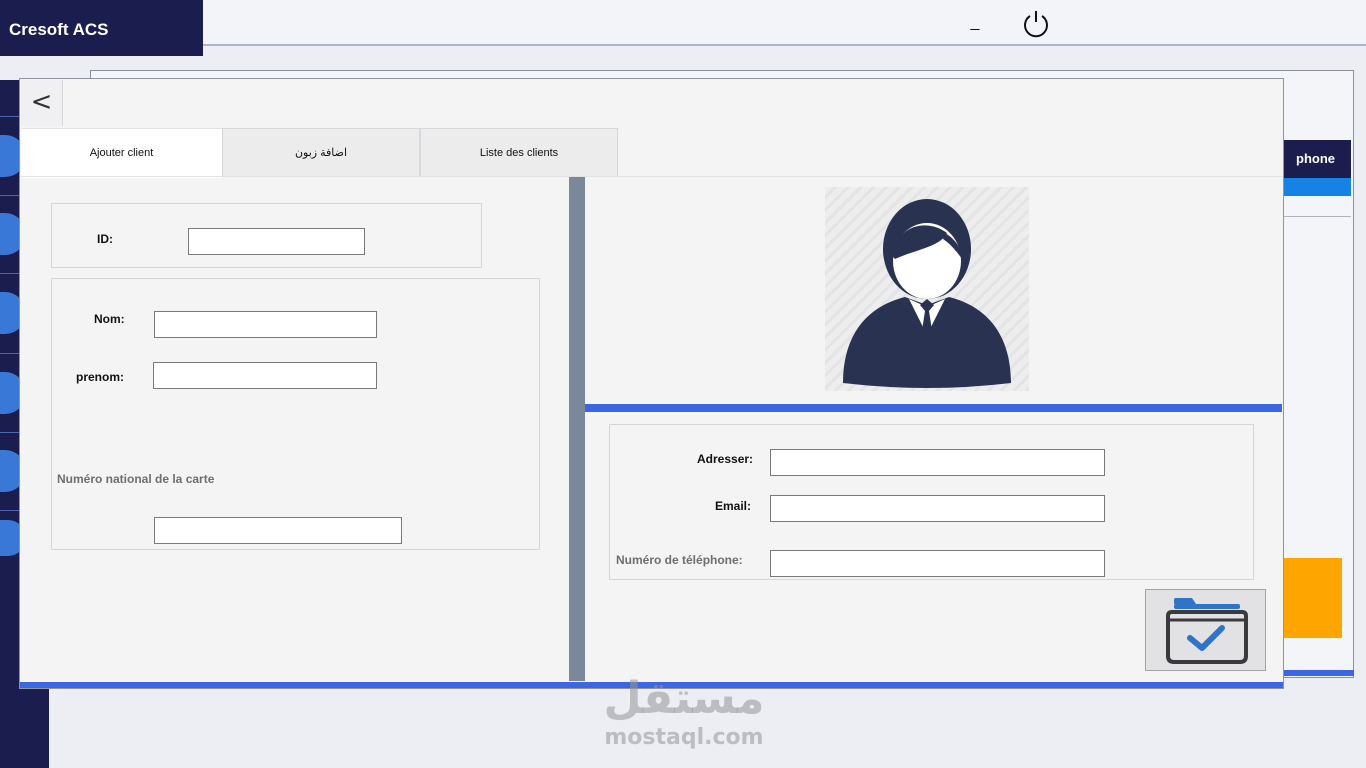 Image resolution: width=1366 pixels, height=768 pixels. I want to click on background-row-divider, so click(1317, 216).